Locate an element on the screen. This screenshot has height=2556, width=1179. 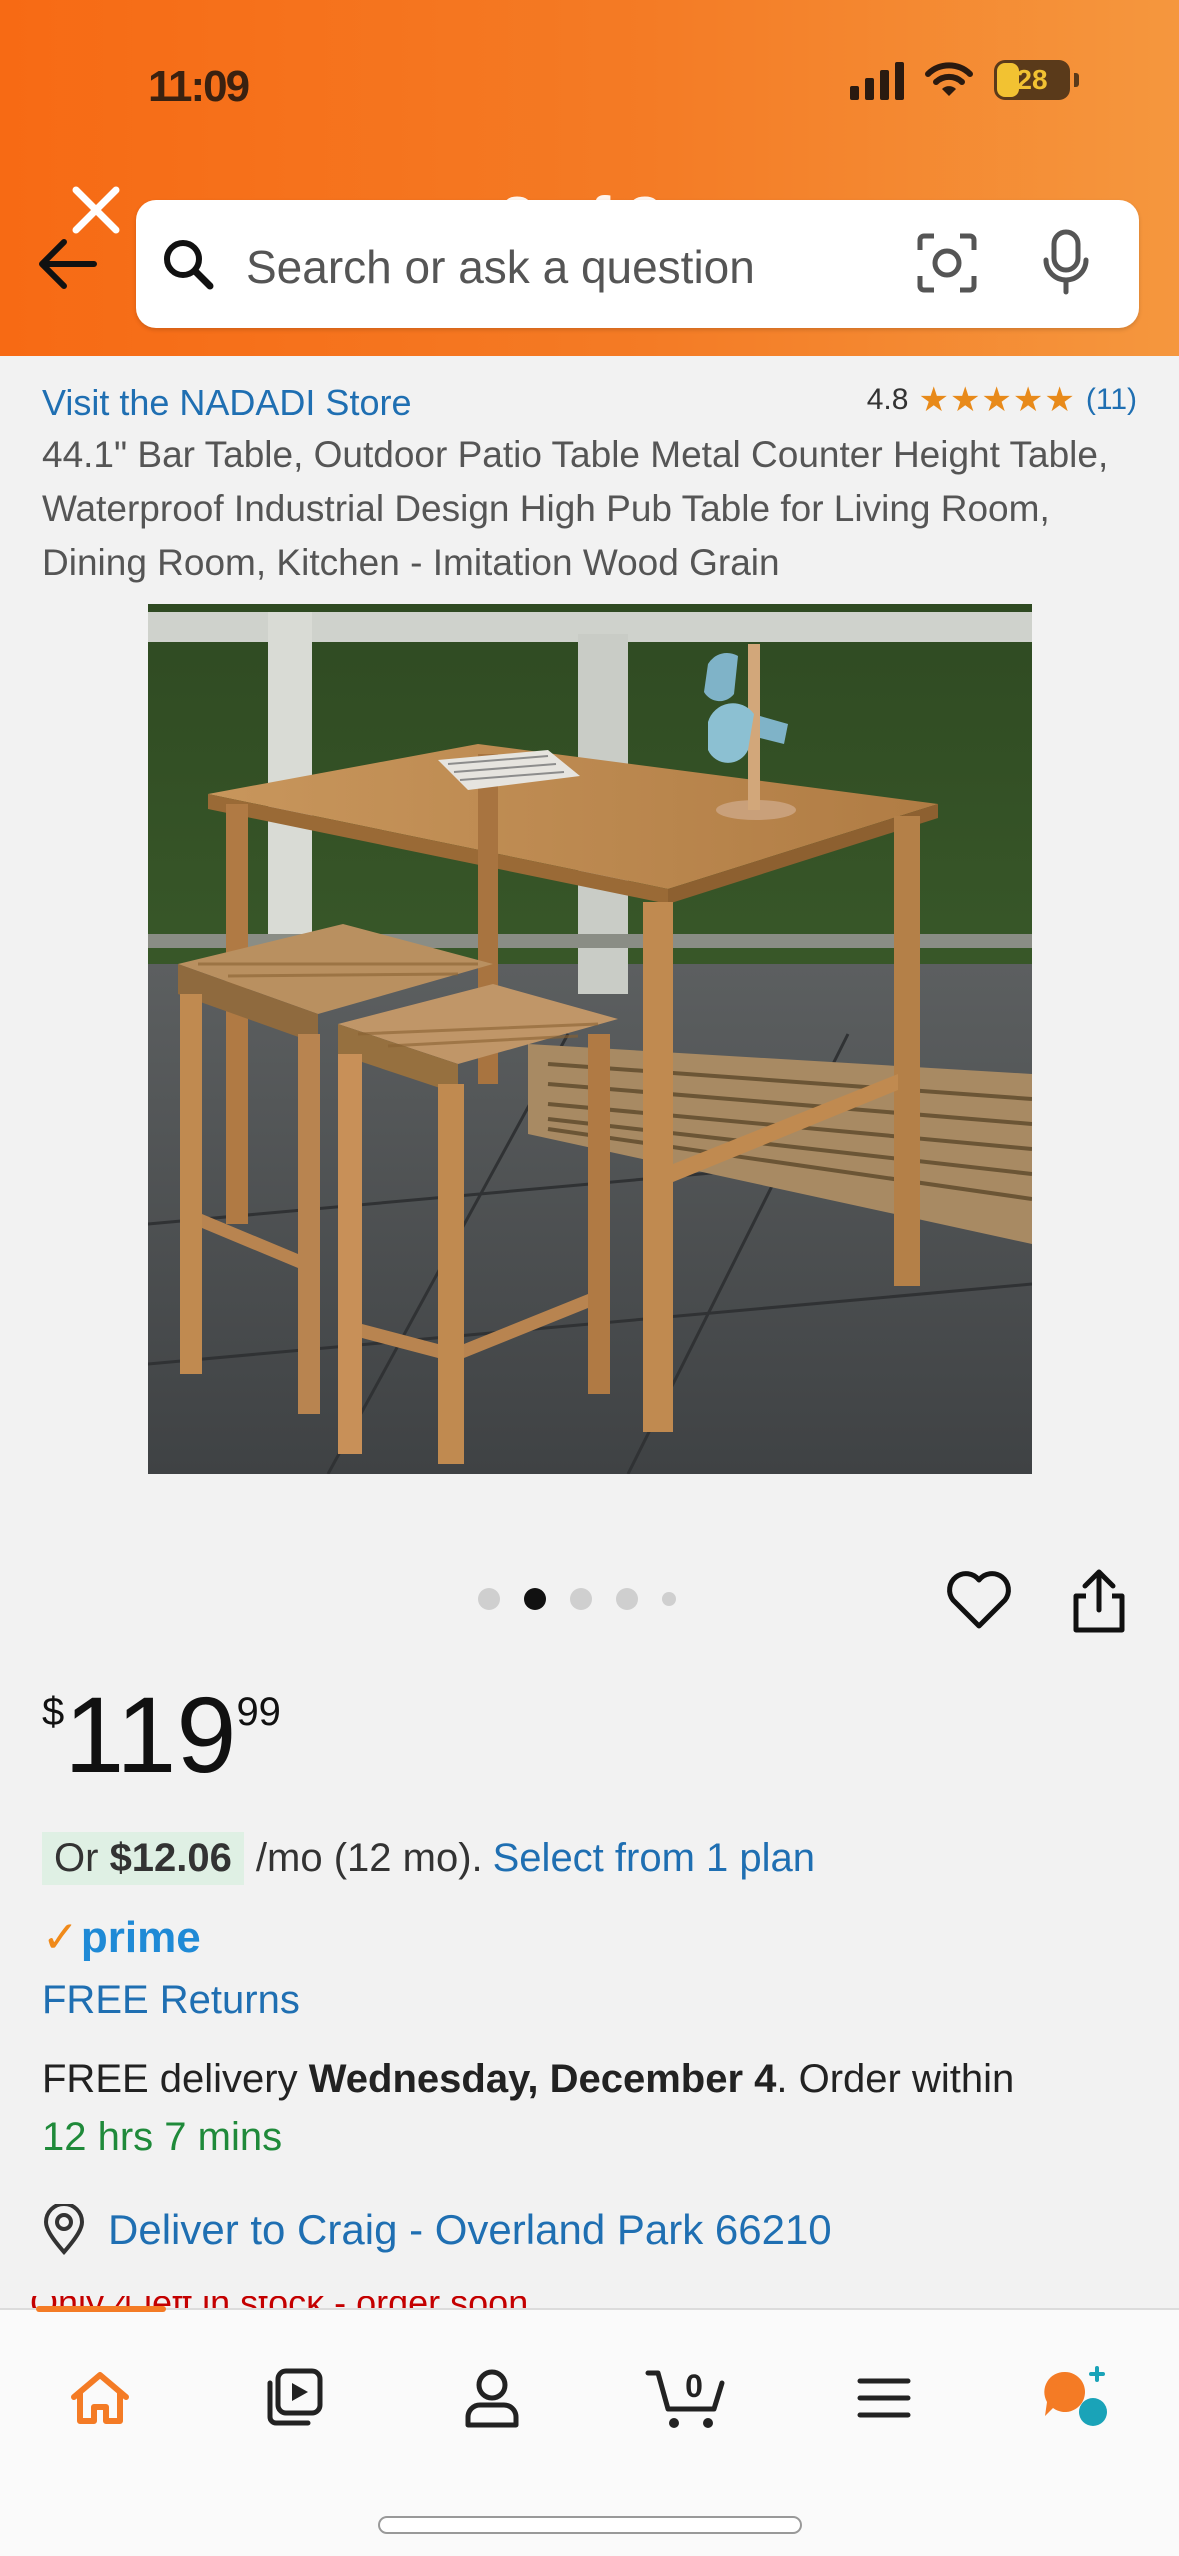
installment-badge: Or $12.06 is located at coordinates (143, 1858).